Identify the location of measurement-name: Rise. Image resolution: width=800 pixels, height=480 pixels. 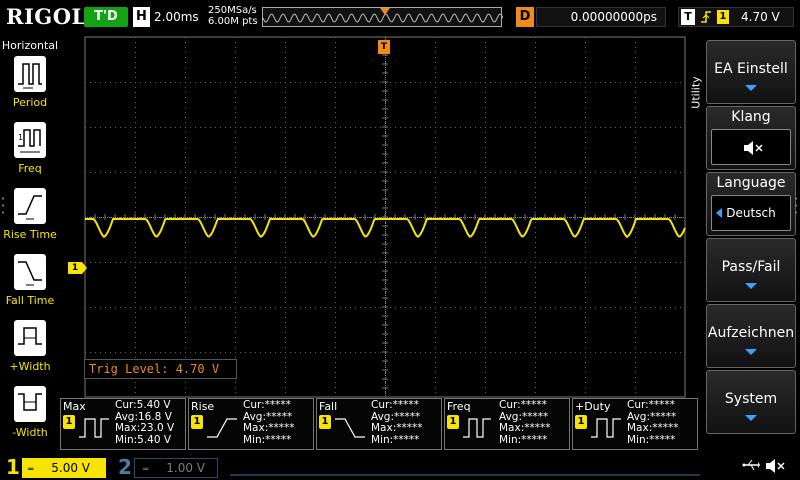
(203, 406).